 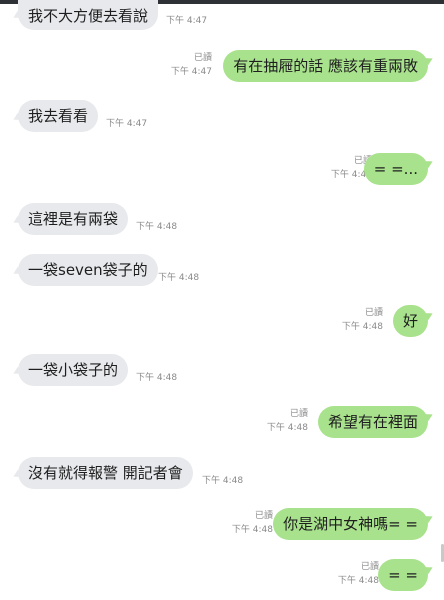 What do you see at coordinates (73, 219) in the screenshot?
I see `incoming-message-bubble: 這裡是有兩袋` at bounding box center [73, 219].